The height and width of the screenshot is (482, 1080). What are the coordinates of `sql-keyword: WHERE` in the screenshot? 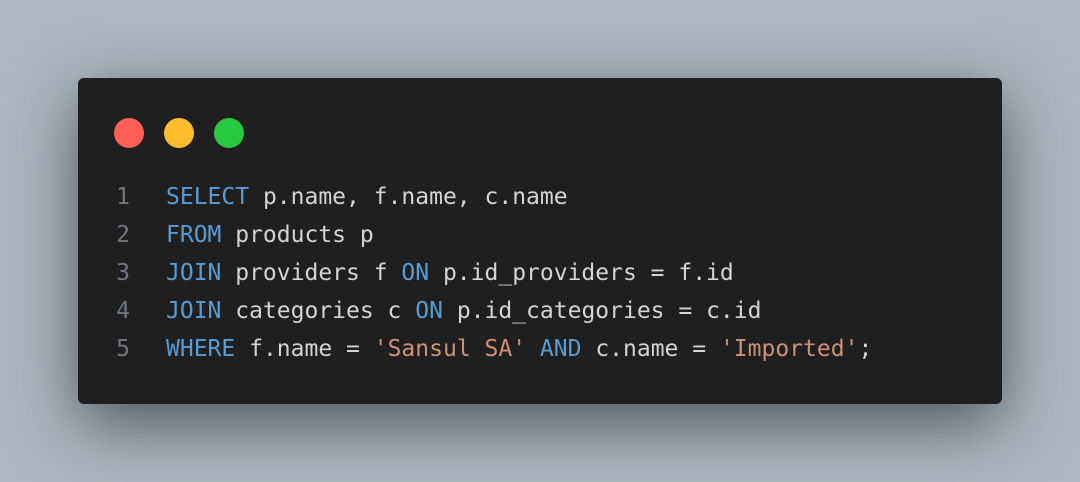 It's located at (201, 349).